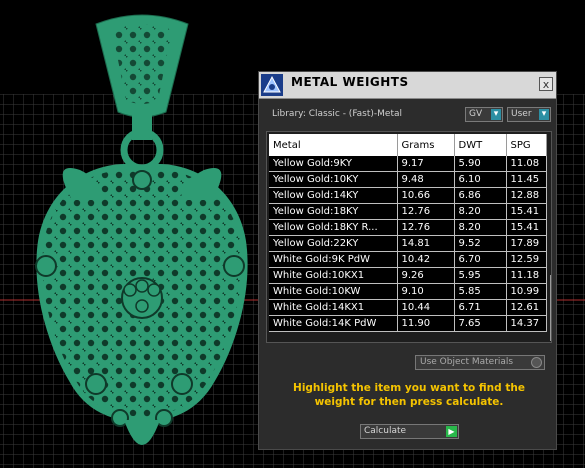  What do you see at coordinates (480, 323) in the screenshot?
I see `table-cell: 7.65` at bounding box center [480, 323].